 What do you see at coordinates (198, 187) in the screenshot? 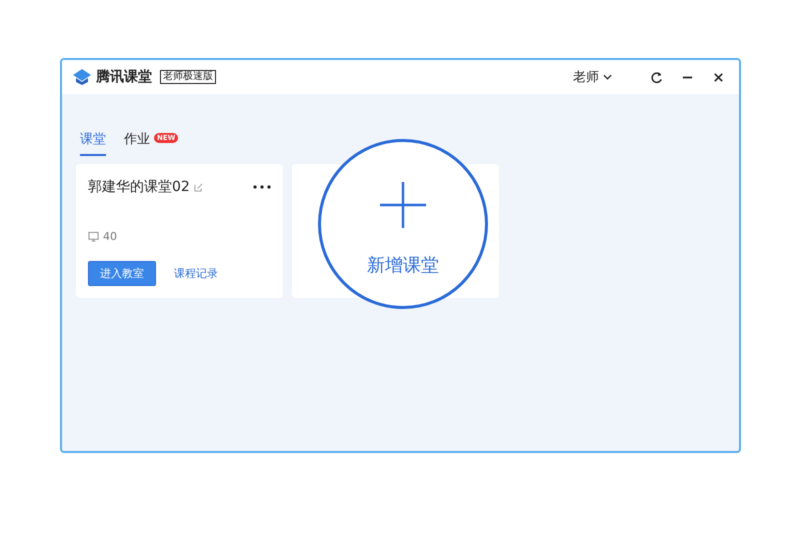
I see `edit-icon` at bounding box center [198, 187].